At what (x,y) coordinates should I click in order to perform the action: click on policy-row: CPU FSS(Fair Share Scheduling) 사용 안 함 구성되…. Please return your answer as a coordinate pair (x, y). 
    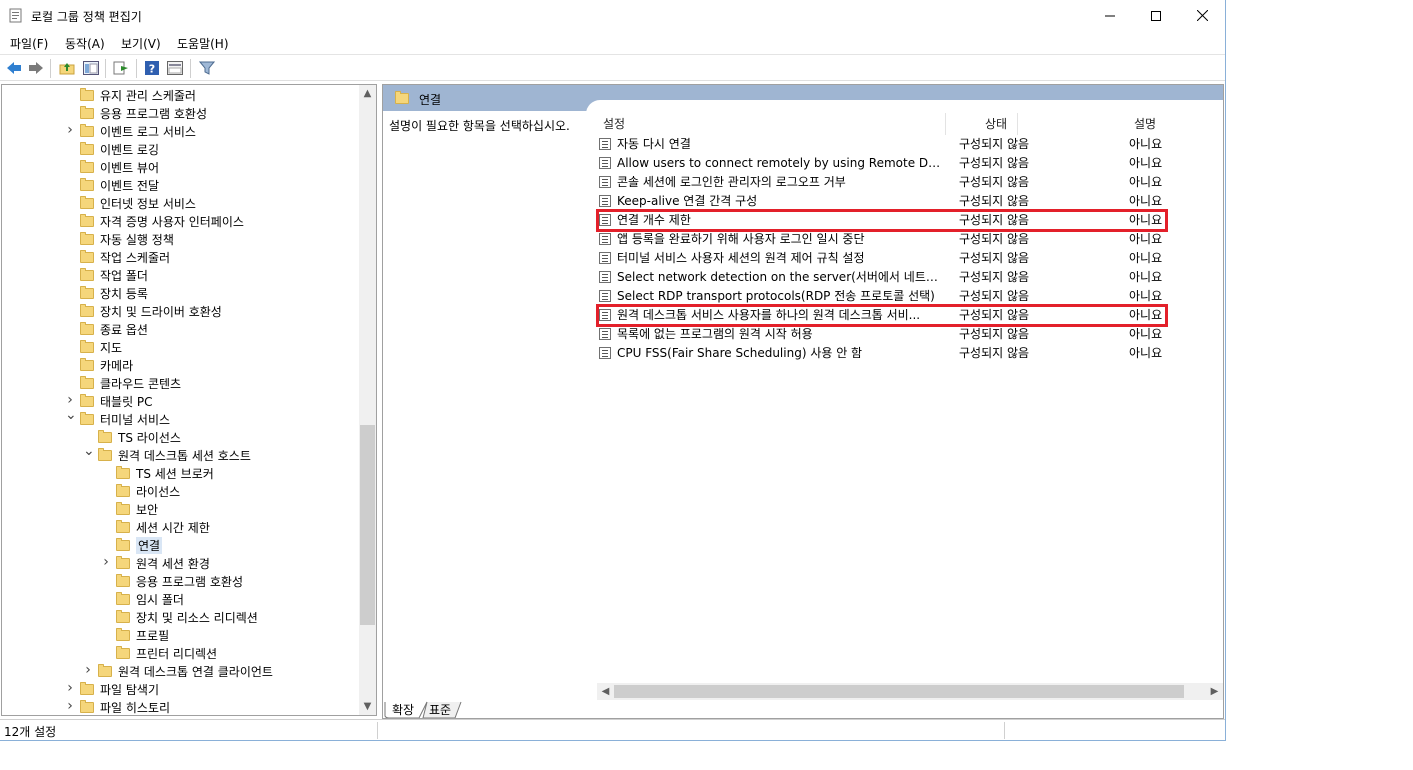
    Looking at the image, I should click on (884, 352).